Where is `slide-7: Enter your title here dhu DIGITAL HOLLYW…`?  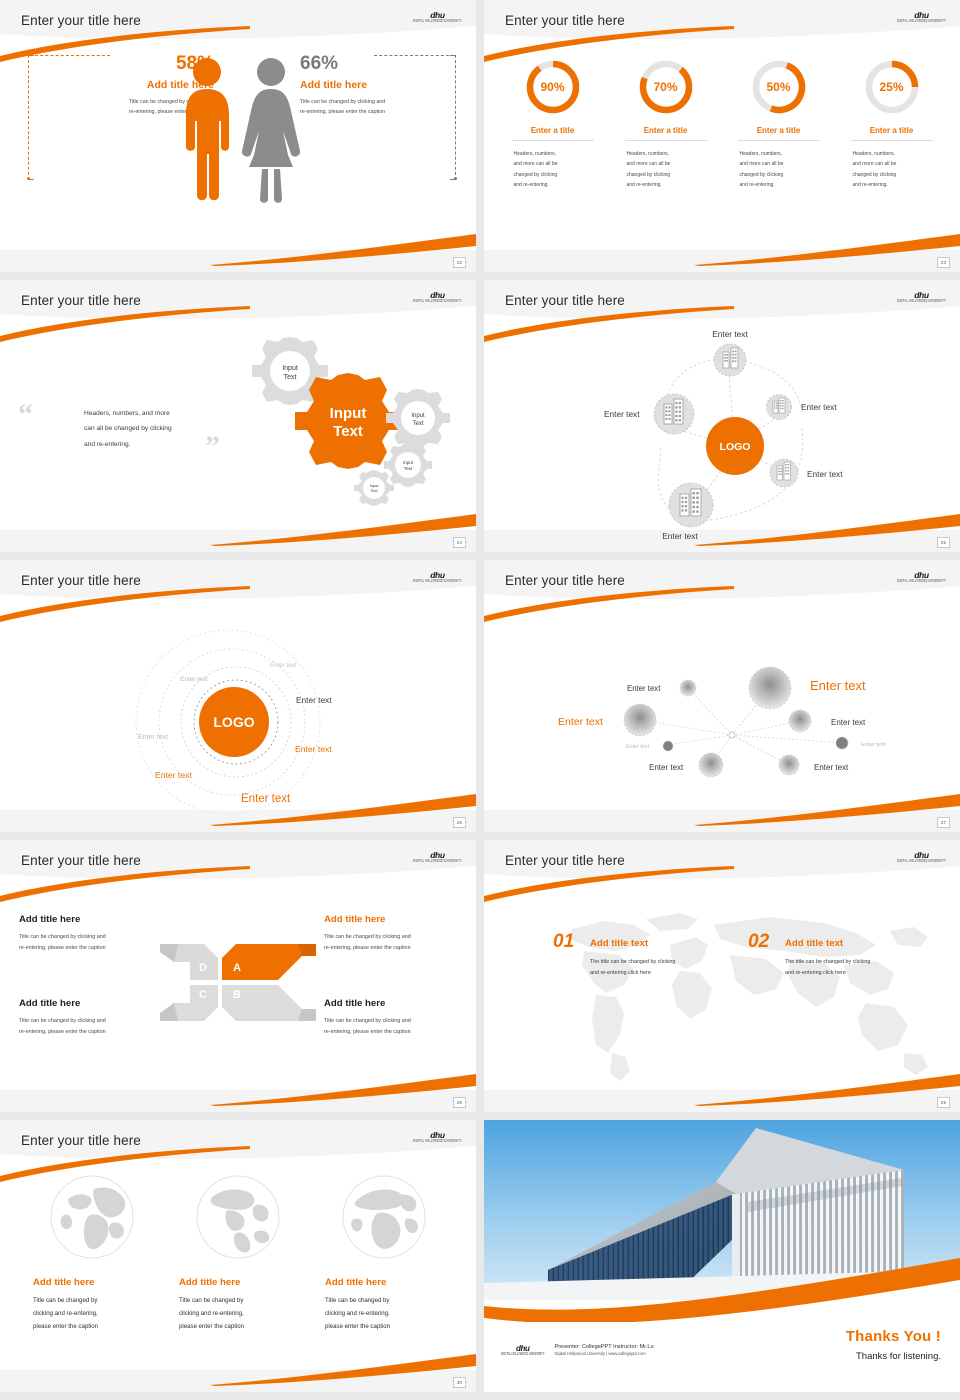
slide-7: Enter your title here dhu DIGITAL HOLLYW… is located at coordinates (238, 976).